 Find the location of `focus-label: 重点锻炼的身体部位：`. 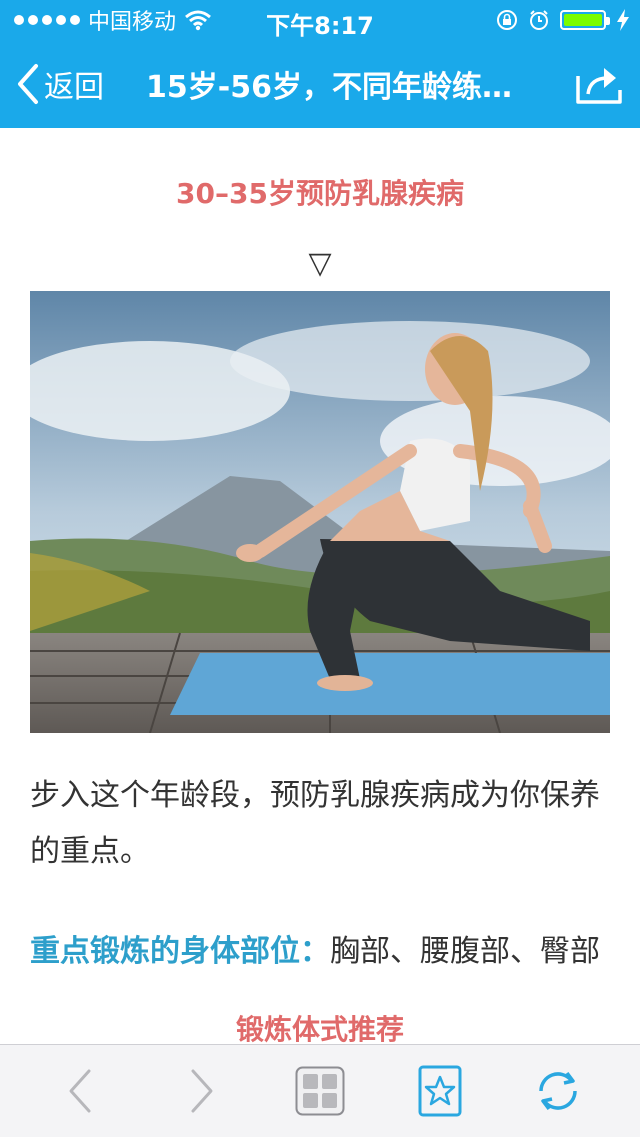

focus-label: 重点锻炼的身体部位： is located at coordinates (180, 951).